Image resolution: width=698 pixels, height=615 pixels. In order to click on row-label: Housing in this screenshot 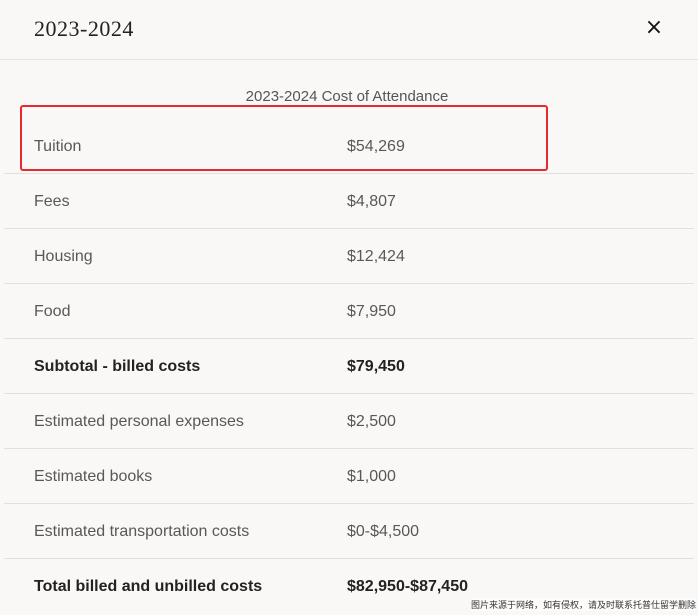, I will do `click(63, 256)`.